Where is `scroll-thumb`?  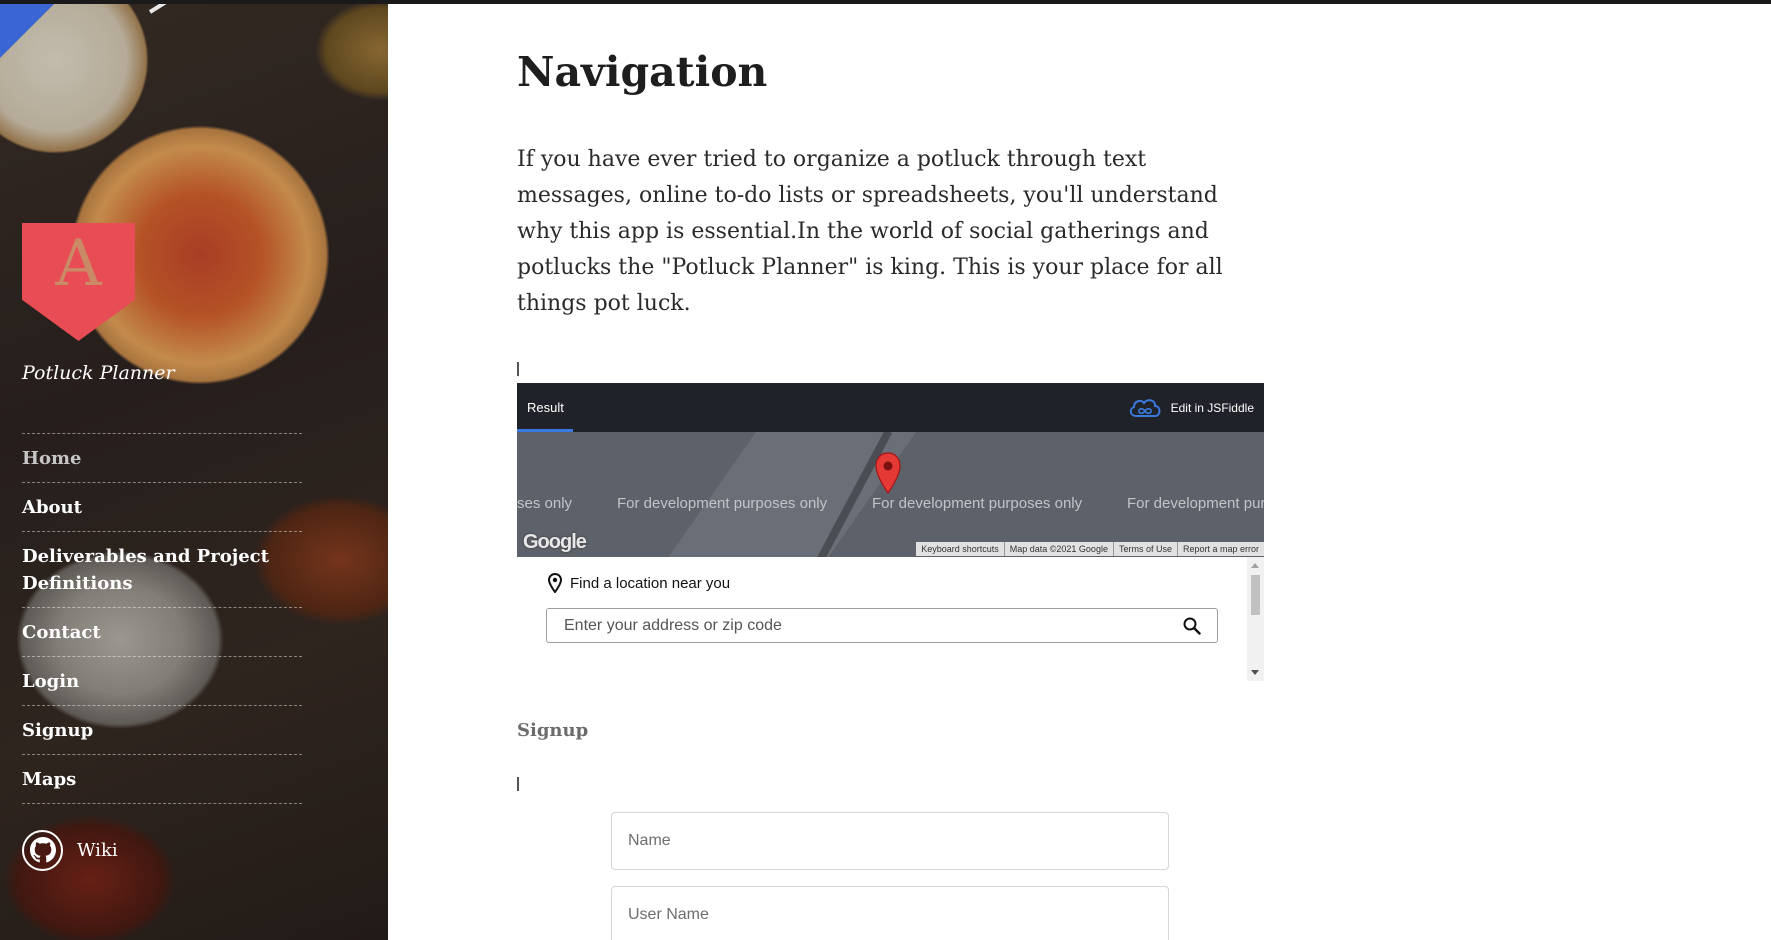 scroll-thumb is located at coordinates (1255, 595).